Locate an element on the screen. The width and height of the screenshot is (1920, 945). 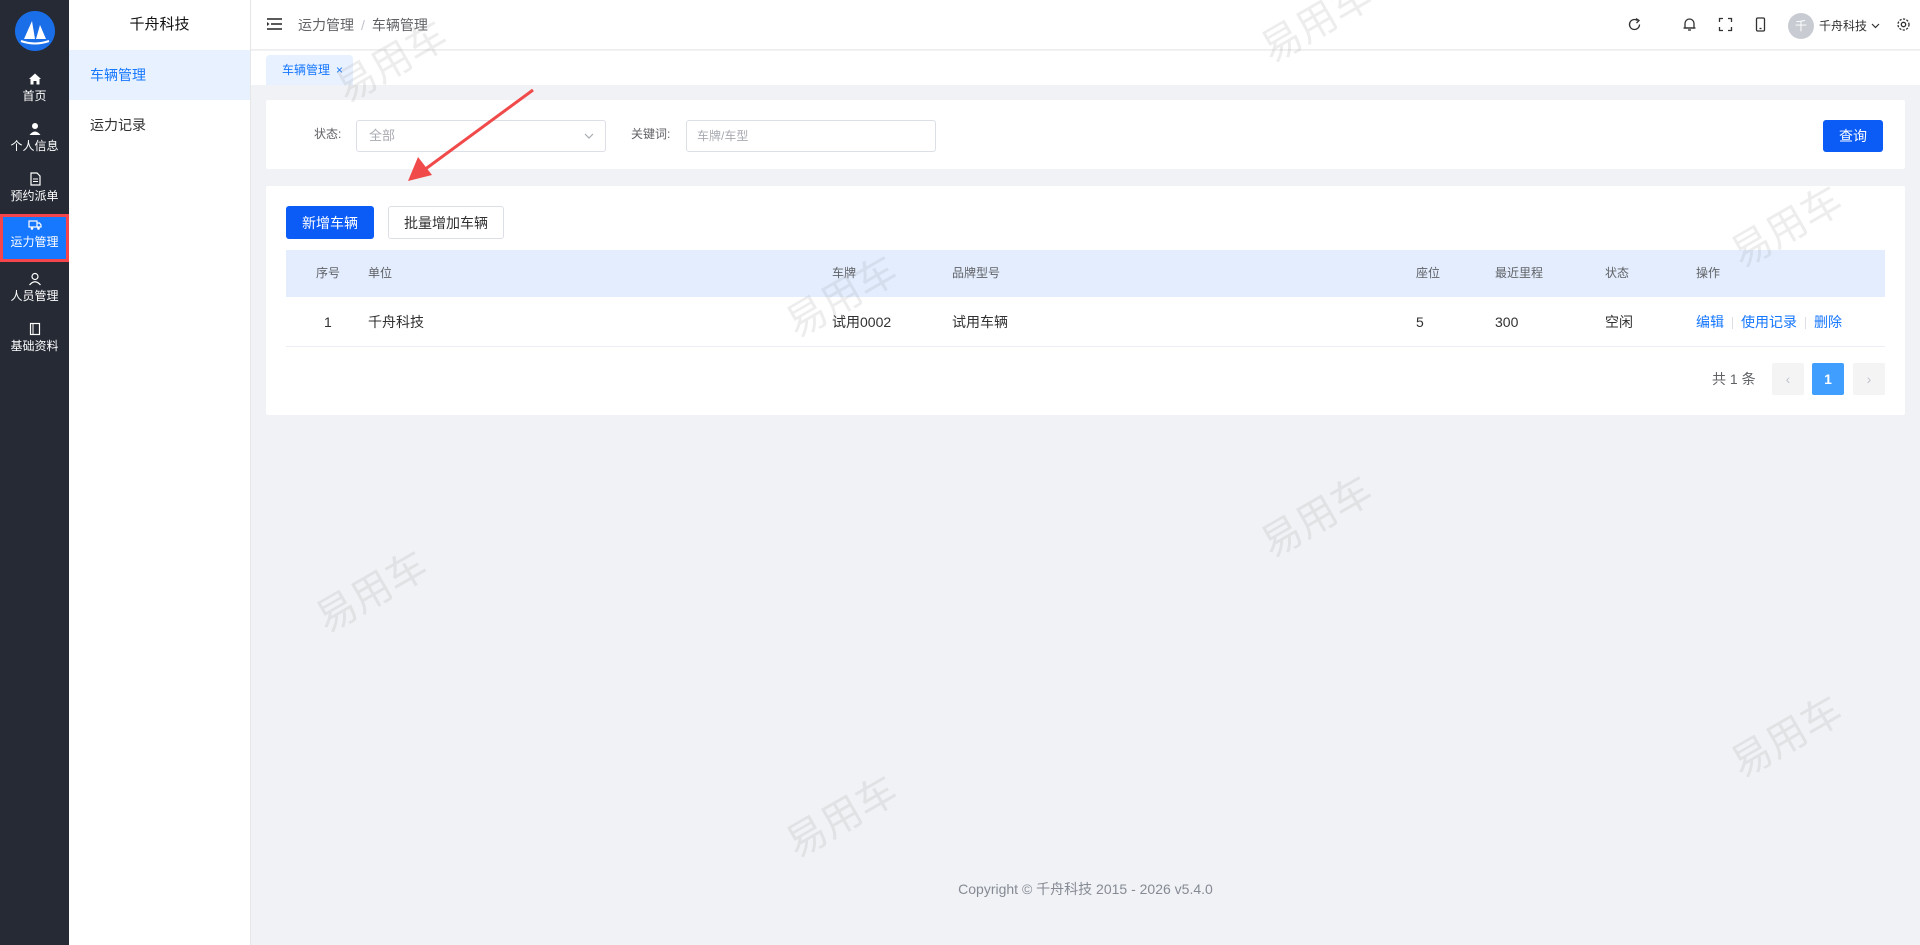
status-select: 全部 is located at coordinates (481, 136).